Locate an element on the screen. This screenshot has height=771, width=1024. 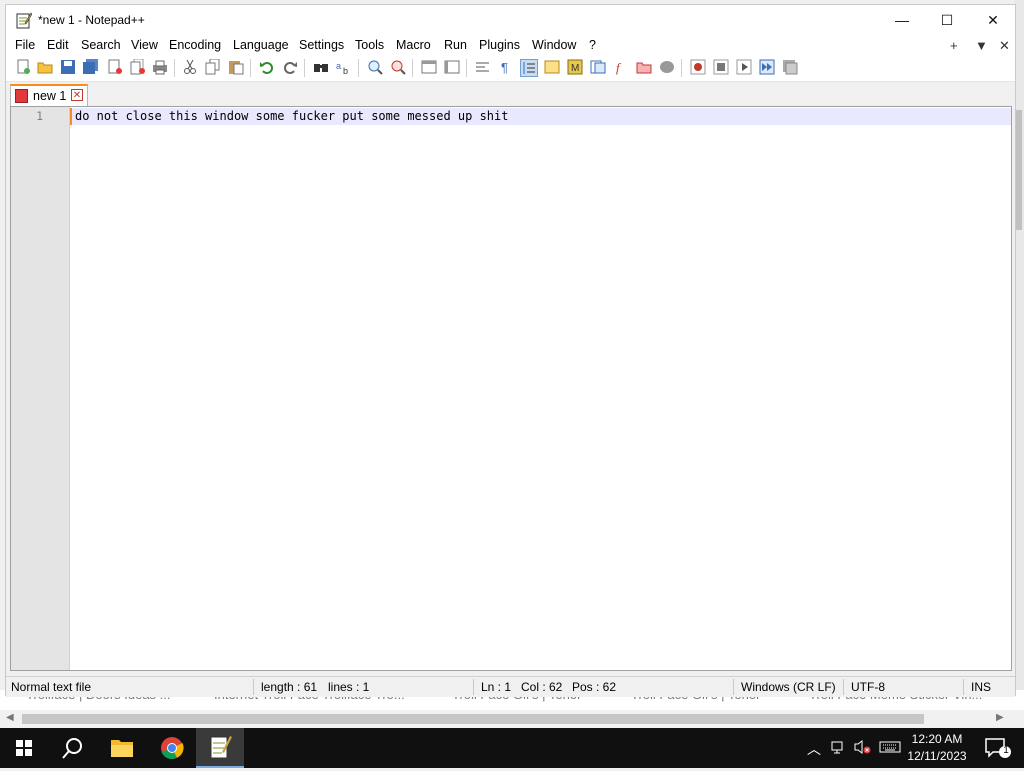
network-icon is located at coordinates (839, 748).